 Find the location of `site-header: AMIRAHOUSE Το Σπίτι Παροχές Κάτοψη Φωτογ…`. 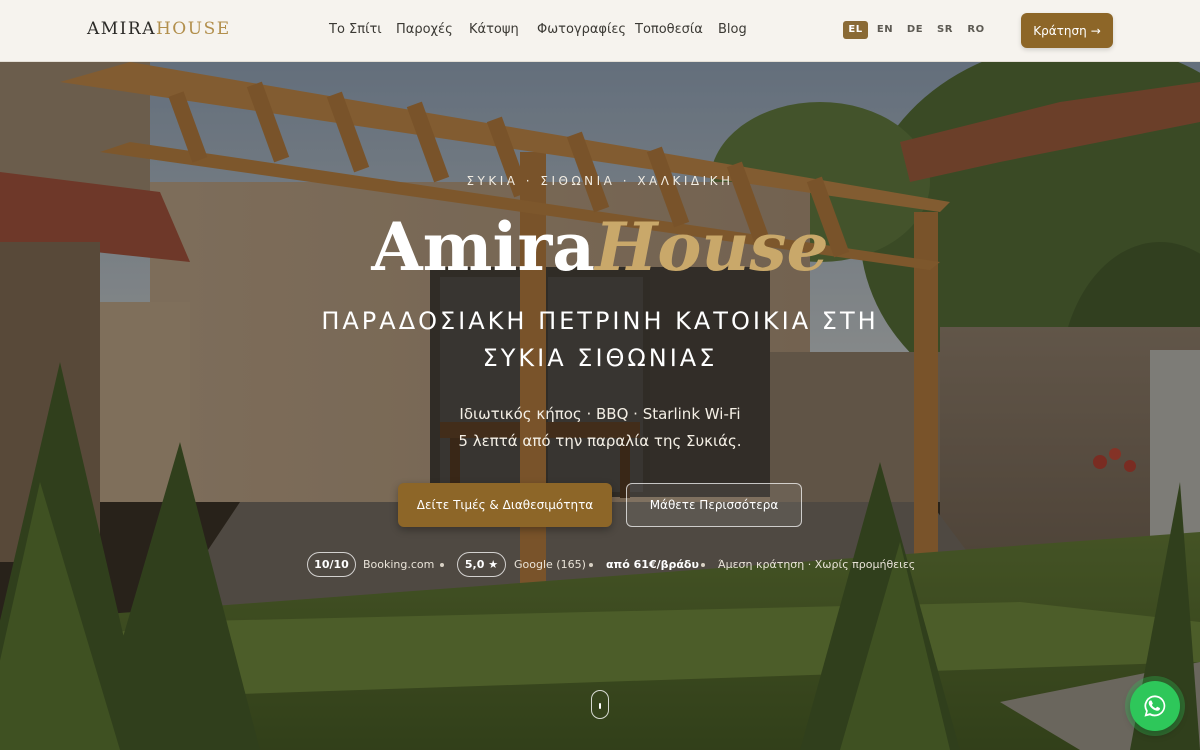

site-header: AMIRAHOUSE Το Σπίτι Παροχές Κάτοψη Φωτογ… is located at coordinates (600, 31).